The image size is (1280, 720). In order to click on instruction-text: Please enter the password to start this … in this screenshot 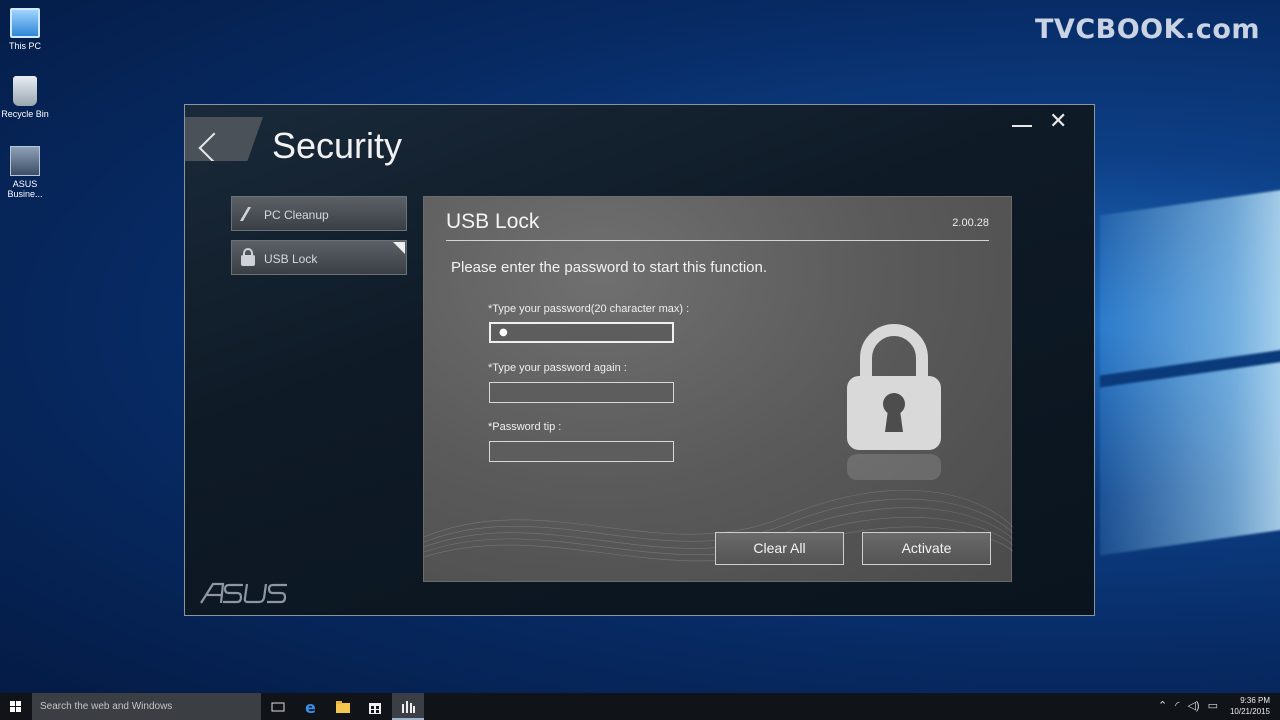, I will do `click(609, 267)`.